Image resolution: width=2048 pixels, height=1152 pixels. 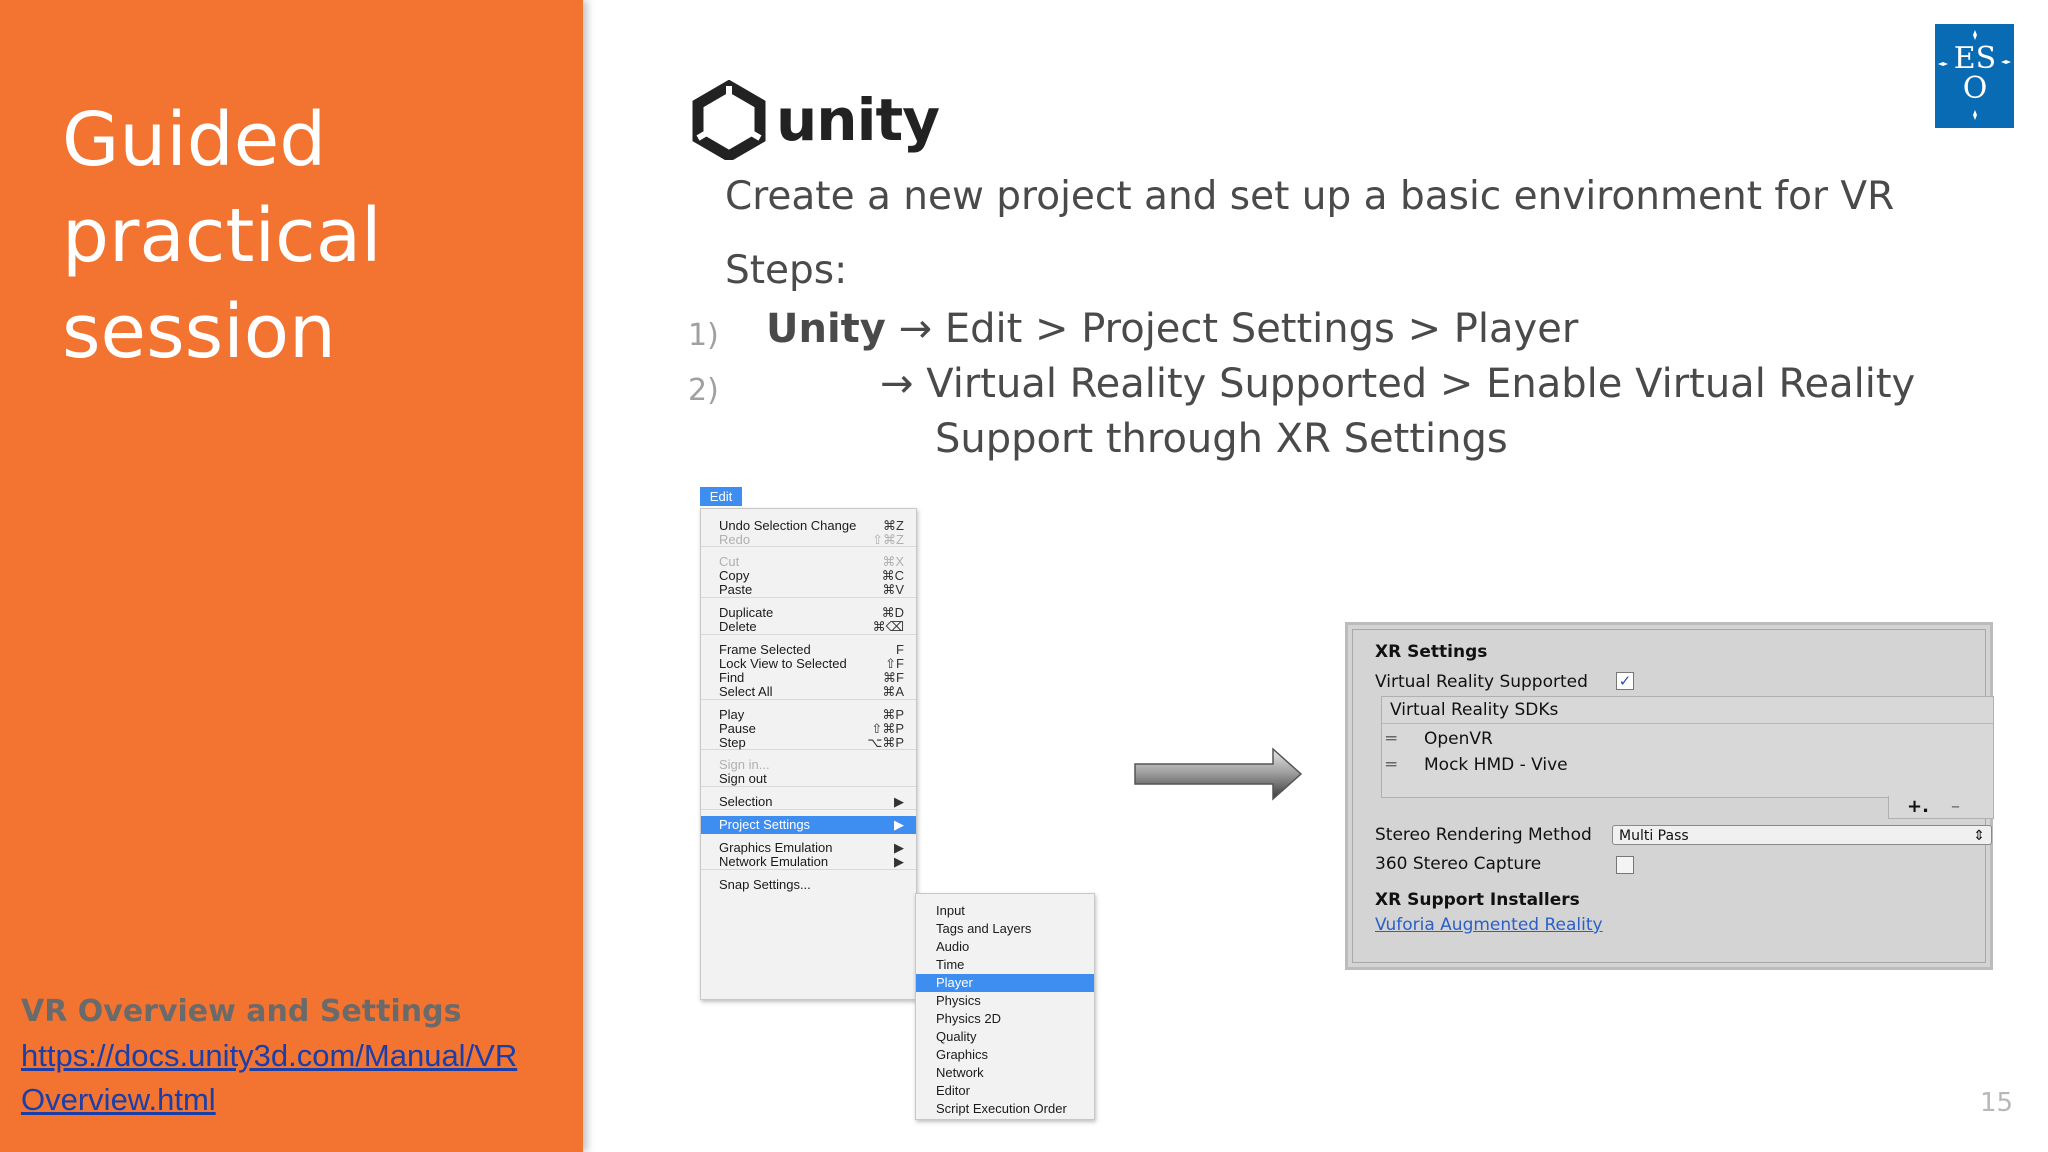 What do you see at coordinates (1005, 1019) in the screenshot?
I see `project-settings-submenu-item: Physics 2D` at bounding box center [1005, 1019].